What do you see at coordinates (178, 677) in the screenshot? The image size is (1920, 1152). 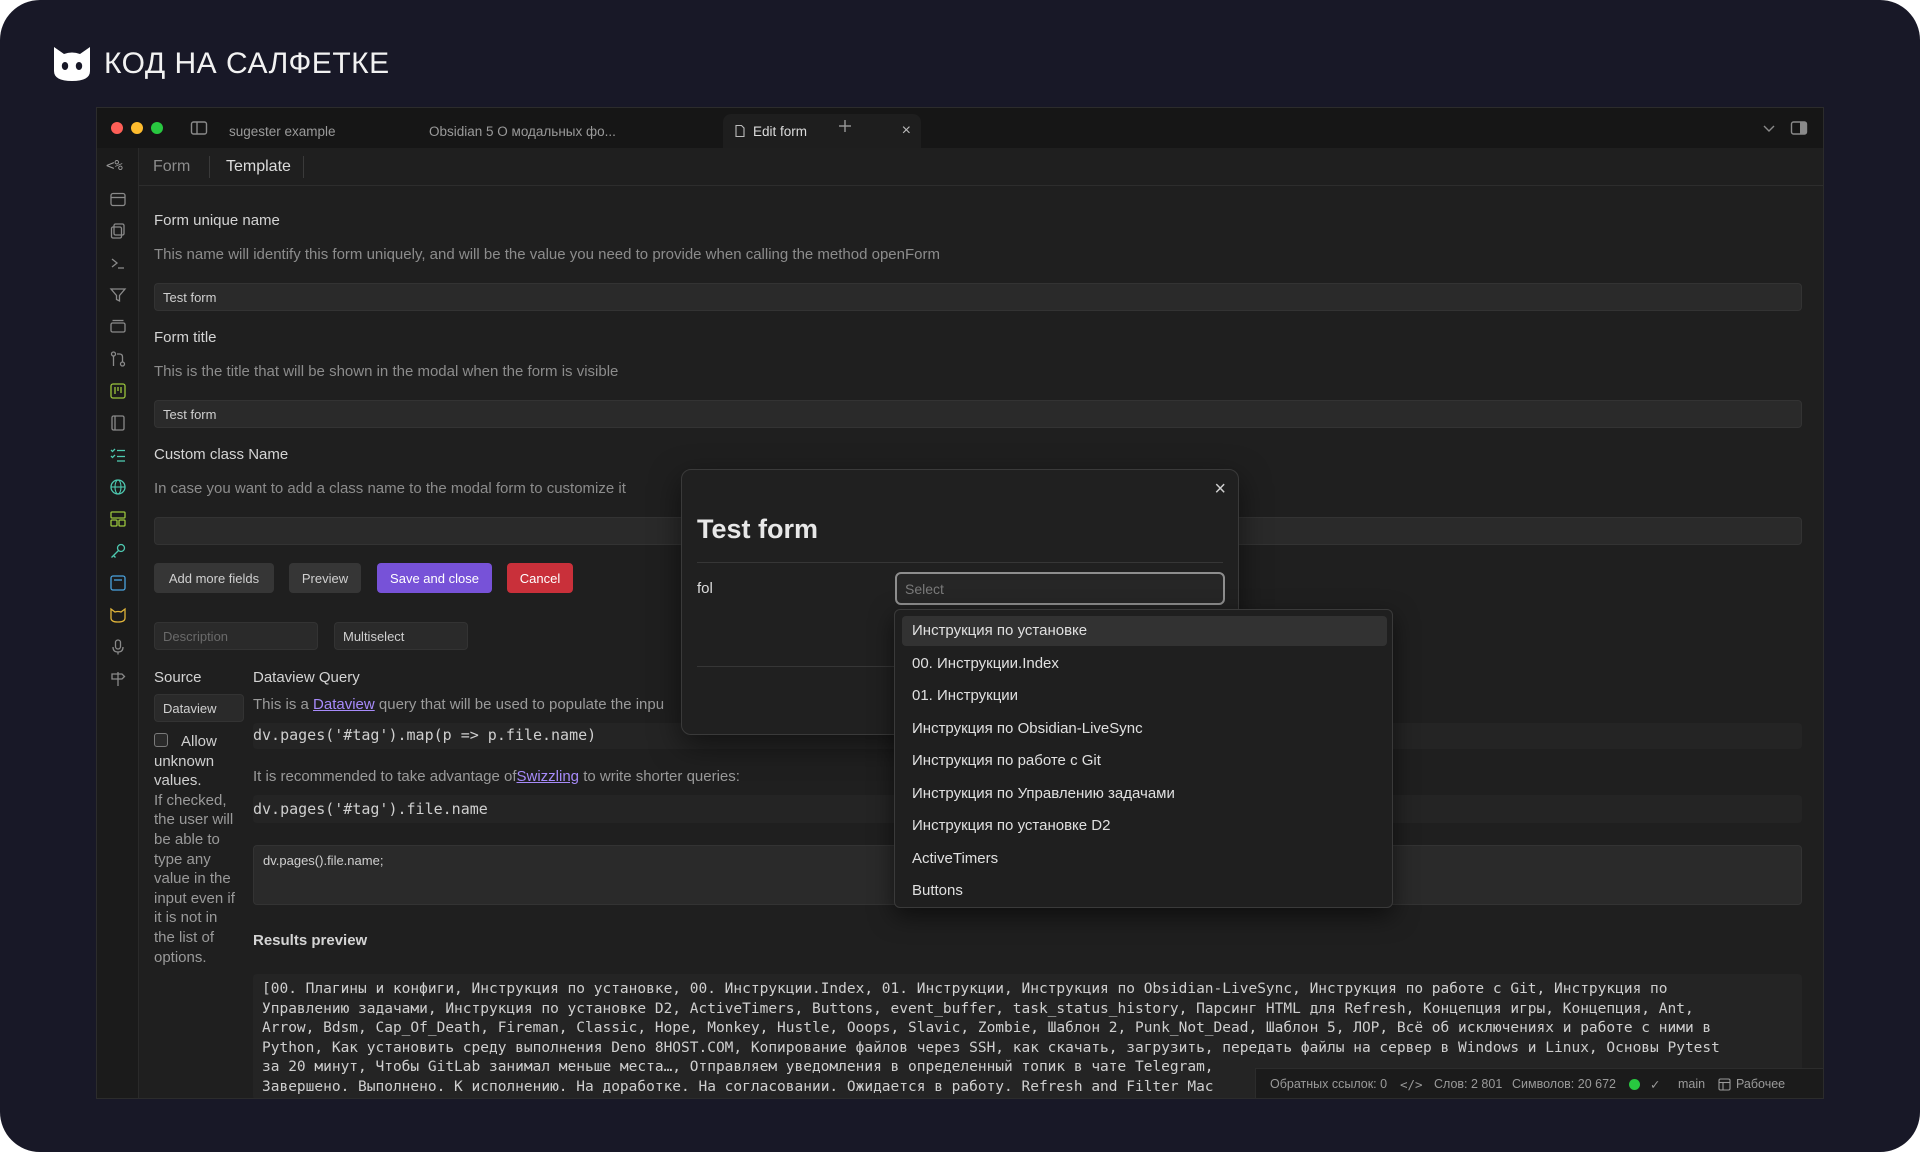 I see `source-label: Source` at bounding box center [178, 677].